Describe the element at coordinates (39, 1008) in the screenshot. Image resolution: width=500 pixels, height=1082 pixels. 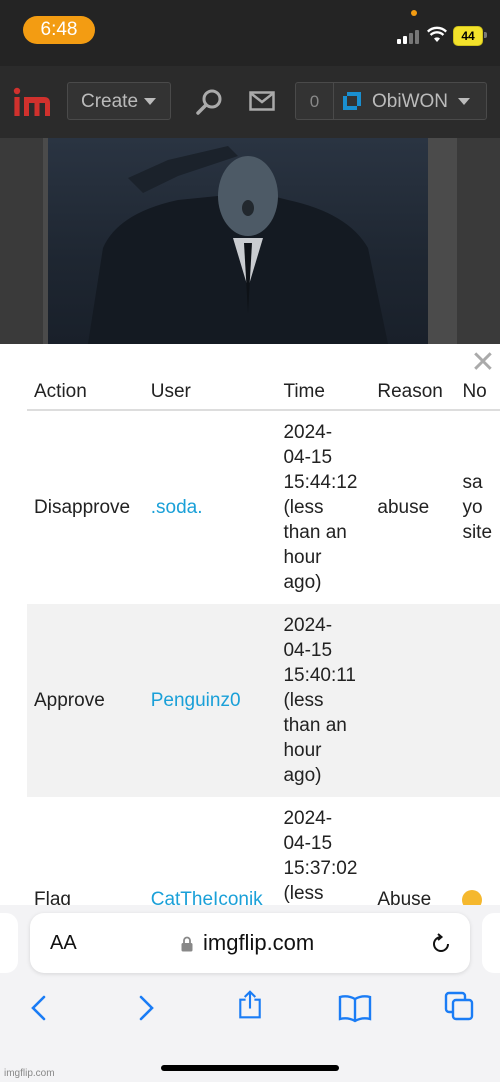
I see `back-icon` at that location.